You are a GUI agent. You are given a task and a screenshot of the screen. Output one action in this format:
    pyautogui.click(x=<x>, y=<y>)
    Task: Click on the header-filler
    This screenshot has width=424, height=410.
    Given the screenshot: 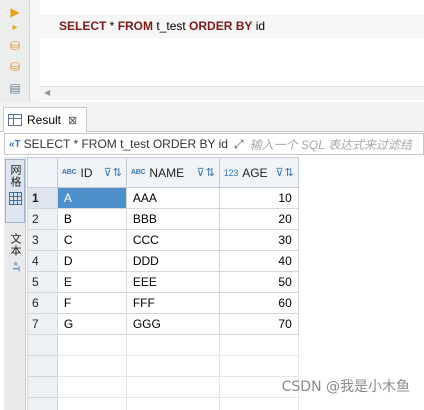 What is the action you would take?
    pyautogui.click(x=361, y=172)
    